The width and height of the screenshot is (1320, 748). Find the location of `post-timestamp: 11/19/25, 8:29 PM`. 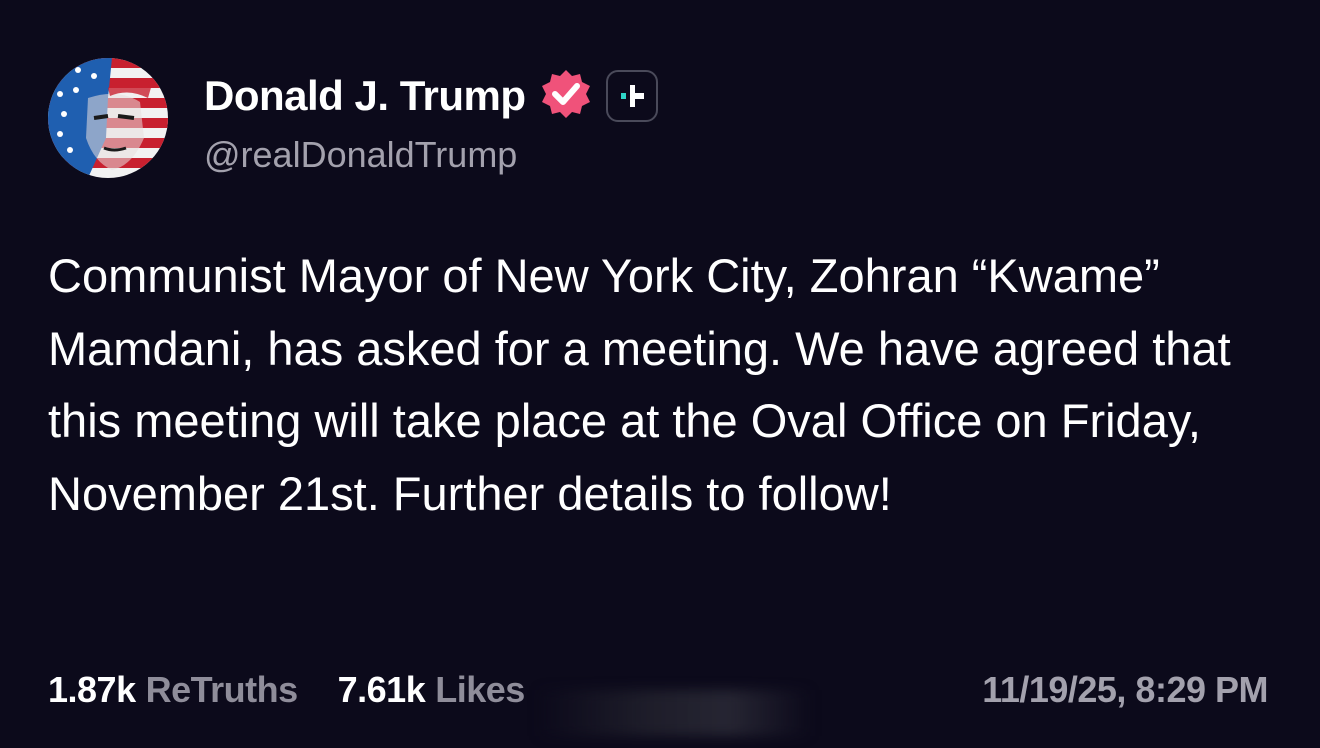

post-timestamp: 11/19/25, 8:29 PM is located at coordinates (1125, 690).